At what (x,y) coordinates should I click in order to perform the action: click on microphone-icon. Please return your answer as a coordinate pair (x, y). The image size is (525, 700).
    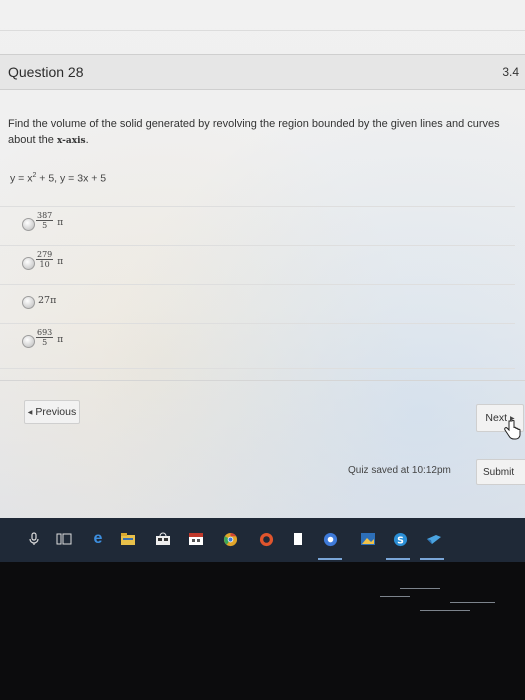
    Looking at the image, I should click on (34, 539).